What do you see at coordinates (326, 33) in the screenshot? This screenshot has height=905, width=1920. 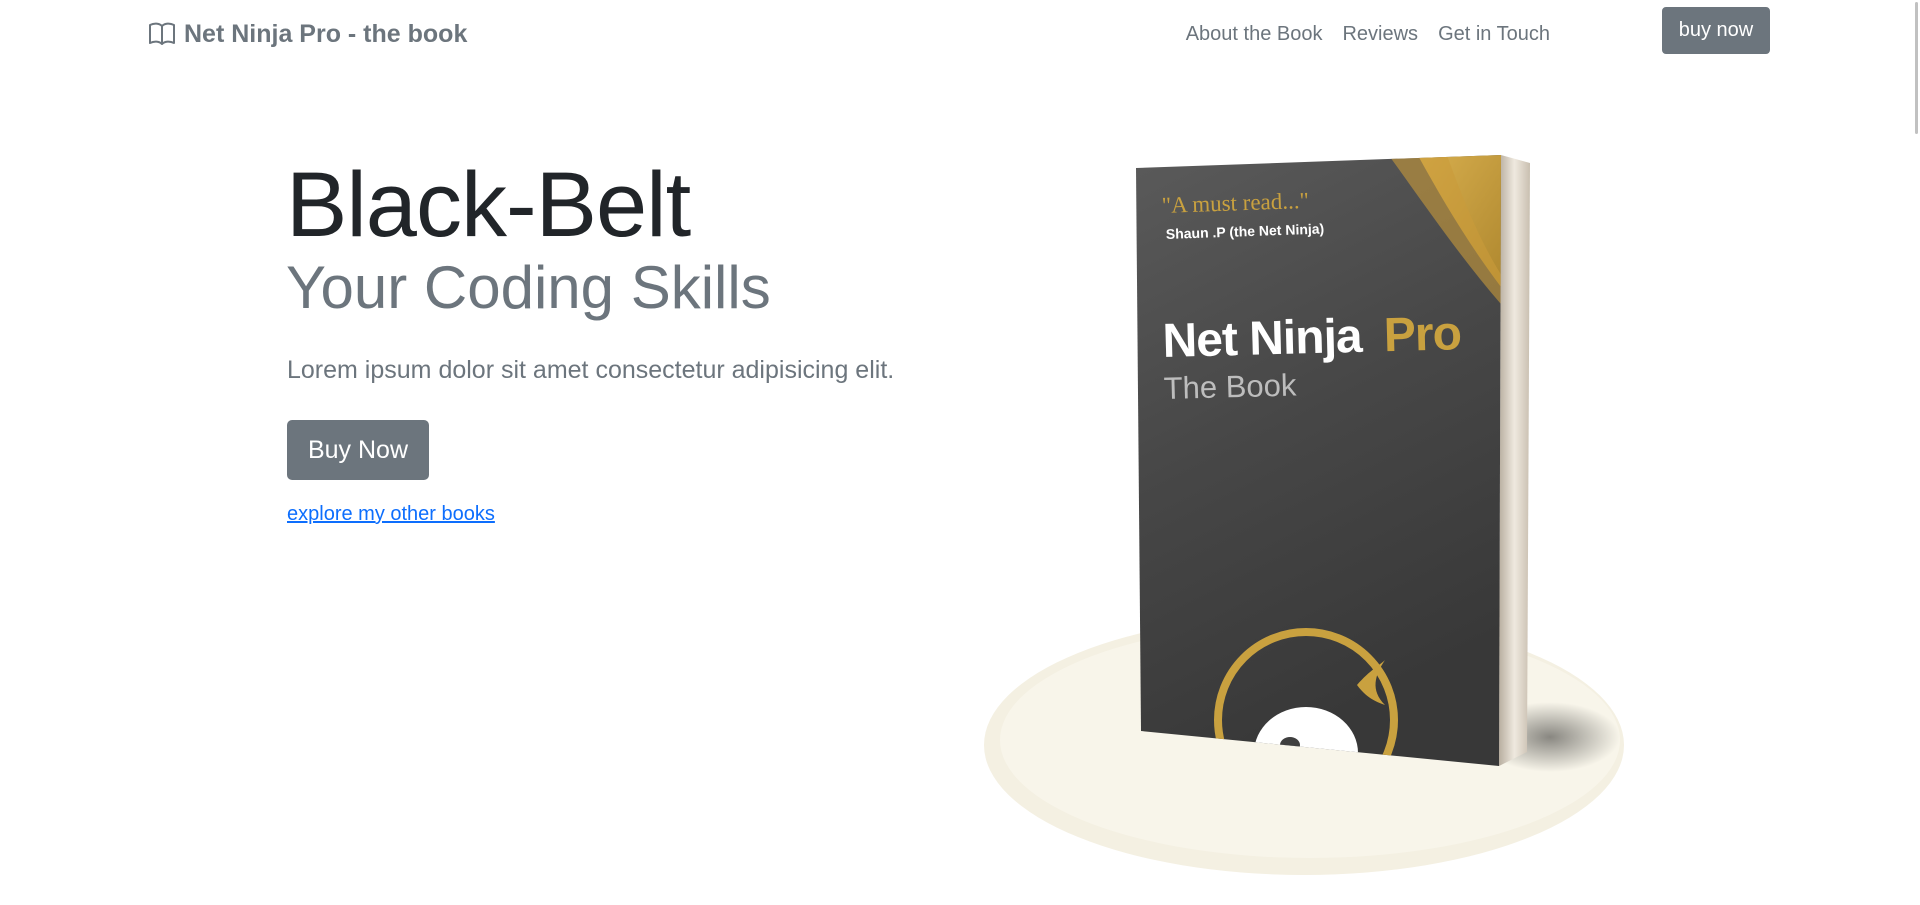 I see `brand-text: Net Ninja Pro - the book` at bounding box center [326, 33].